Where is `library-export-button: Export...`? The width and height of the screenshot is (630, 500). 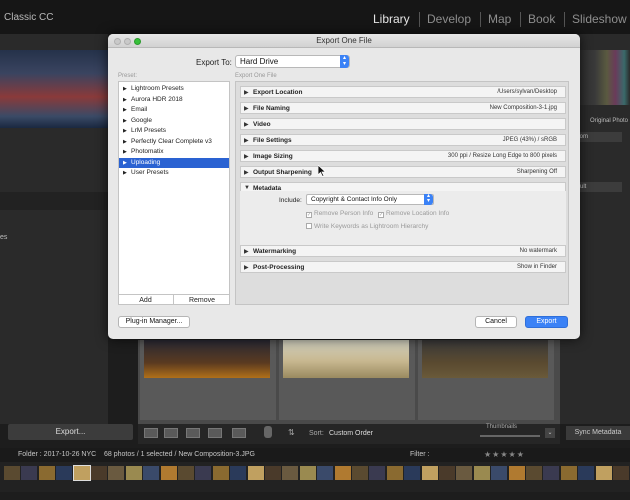 library-export-button: Export... is located at coordinates (70, 432).